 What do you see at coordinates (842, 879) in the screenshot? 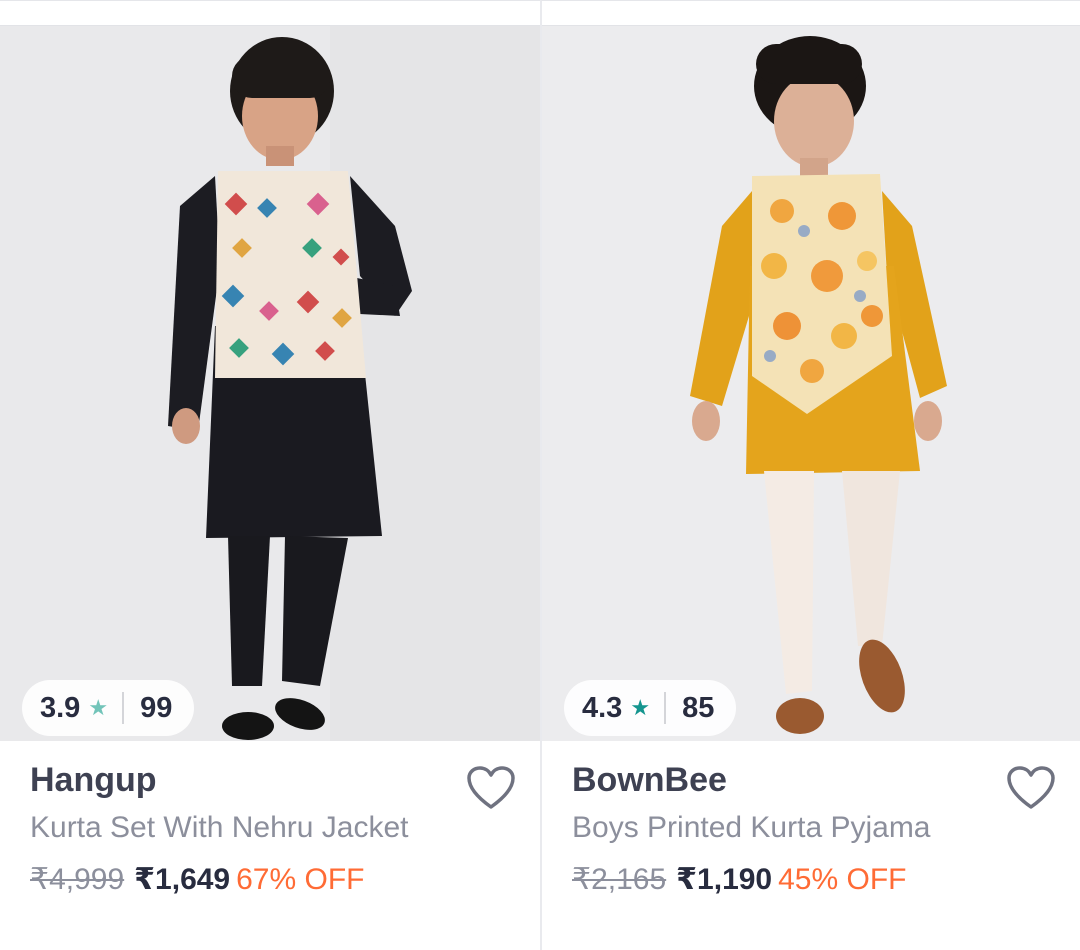
I see `discount-label: 45% OFF` at bounding box center [842, 879].